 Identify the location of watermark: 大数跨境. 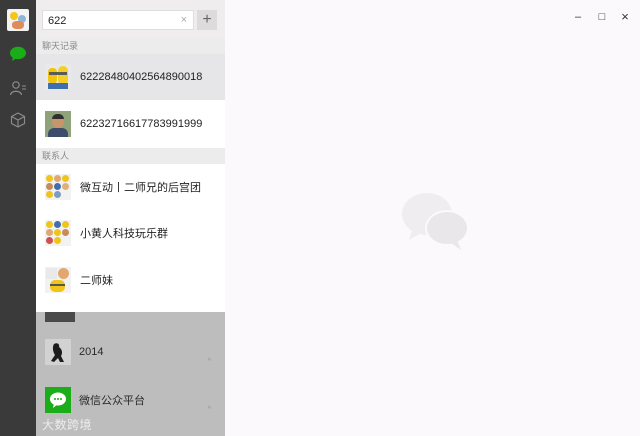
(67, 425).